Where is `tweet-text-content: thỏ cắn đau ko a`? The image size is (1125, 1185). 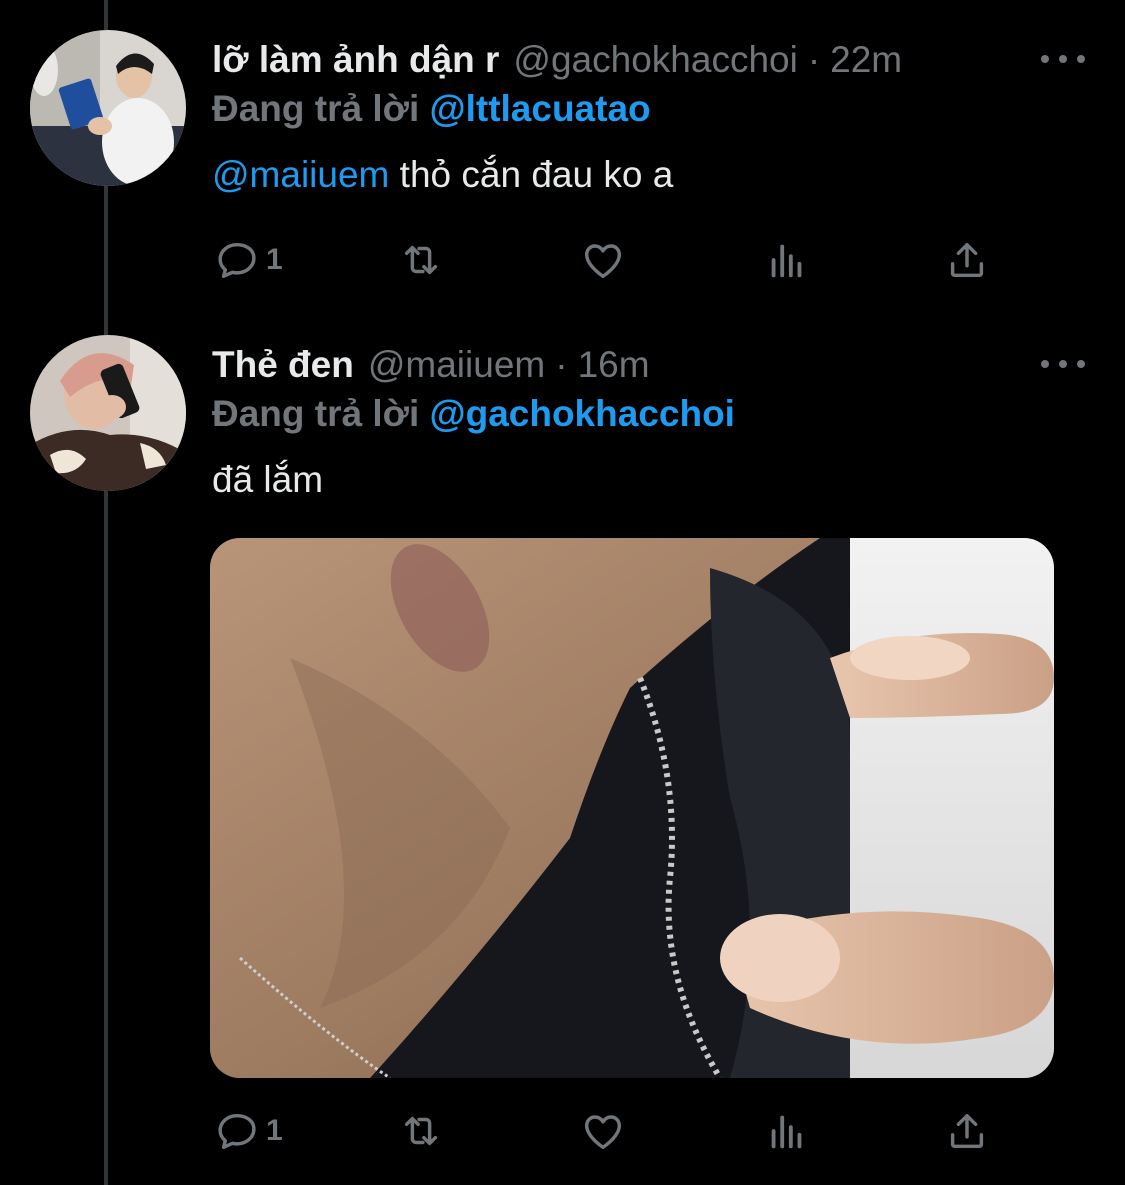
tweet-text-content: thỏ cắn đau ko a is located at coordinates (536, 174).